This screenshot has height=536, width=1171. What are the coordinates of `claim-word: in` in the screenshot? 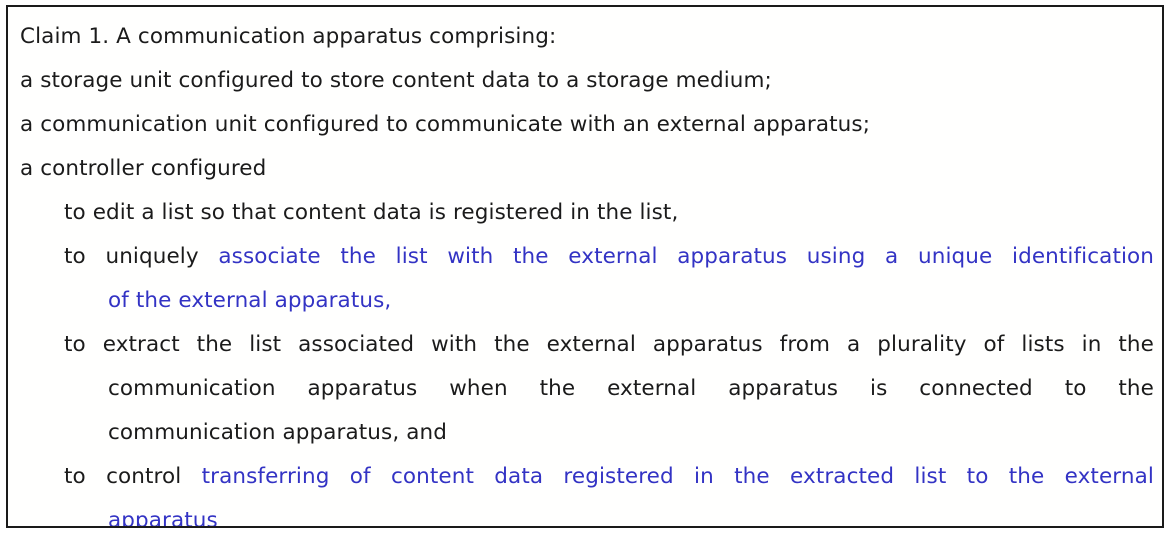 It's located at (1091, 344).